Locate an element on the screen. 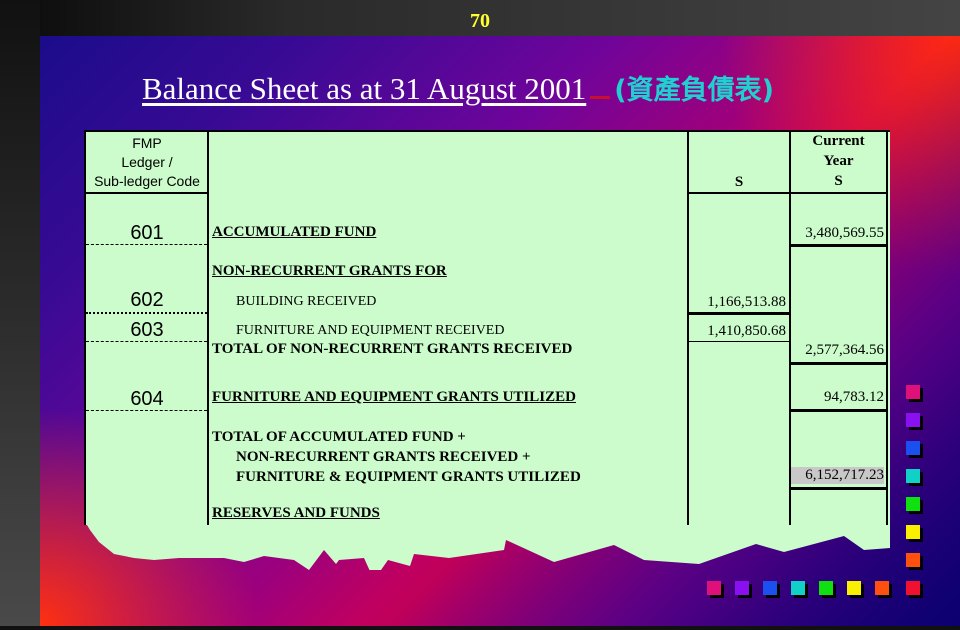 This screenshot has height=630, width=960. header-current-year-line2: Year is located at coordinates (838, 161).